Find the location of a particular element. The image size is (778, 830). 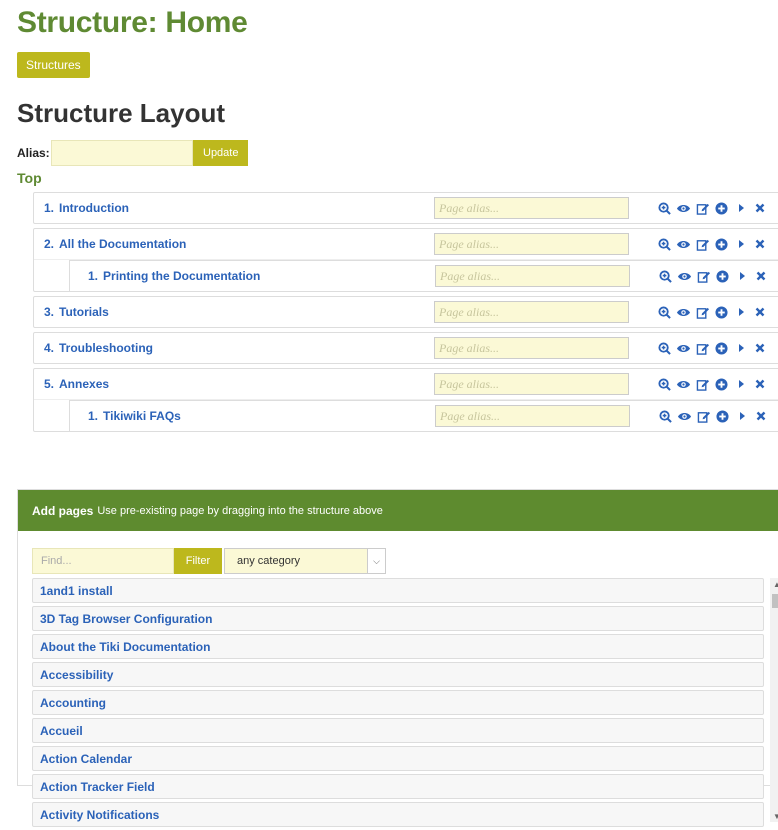

page-list-item: Accounting is located at coordinates (398, 702).